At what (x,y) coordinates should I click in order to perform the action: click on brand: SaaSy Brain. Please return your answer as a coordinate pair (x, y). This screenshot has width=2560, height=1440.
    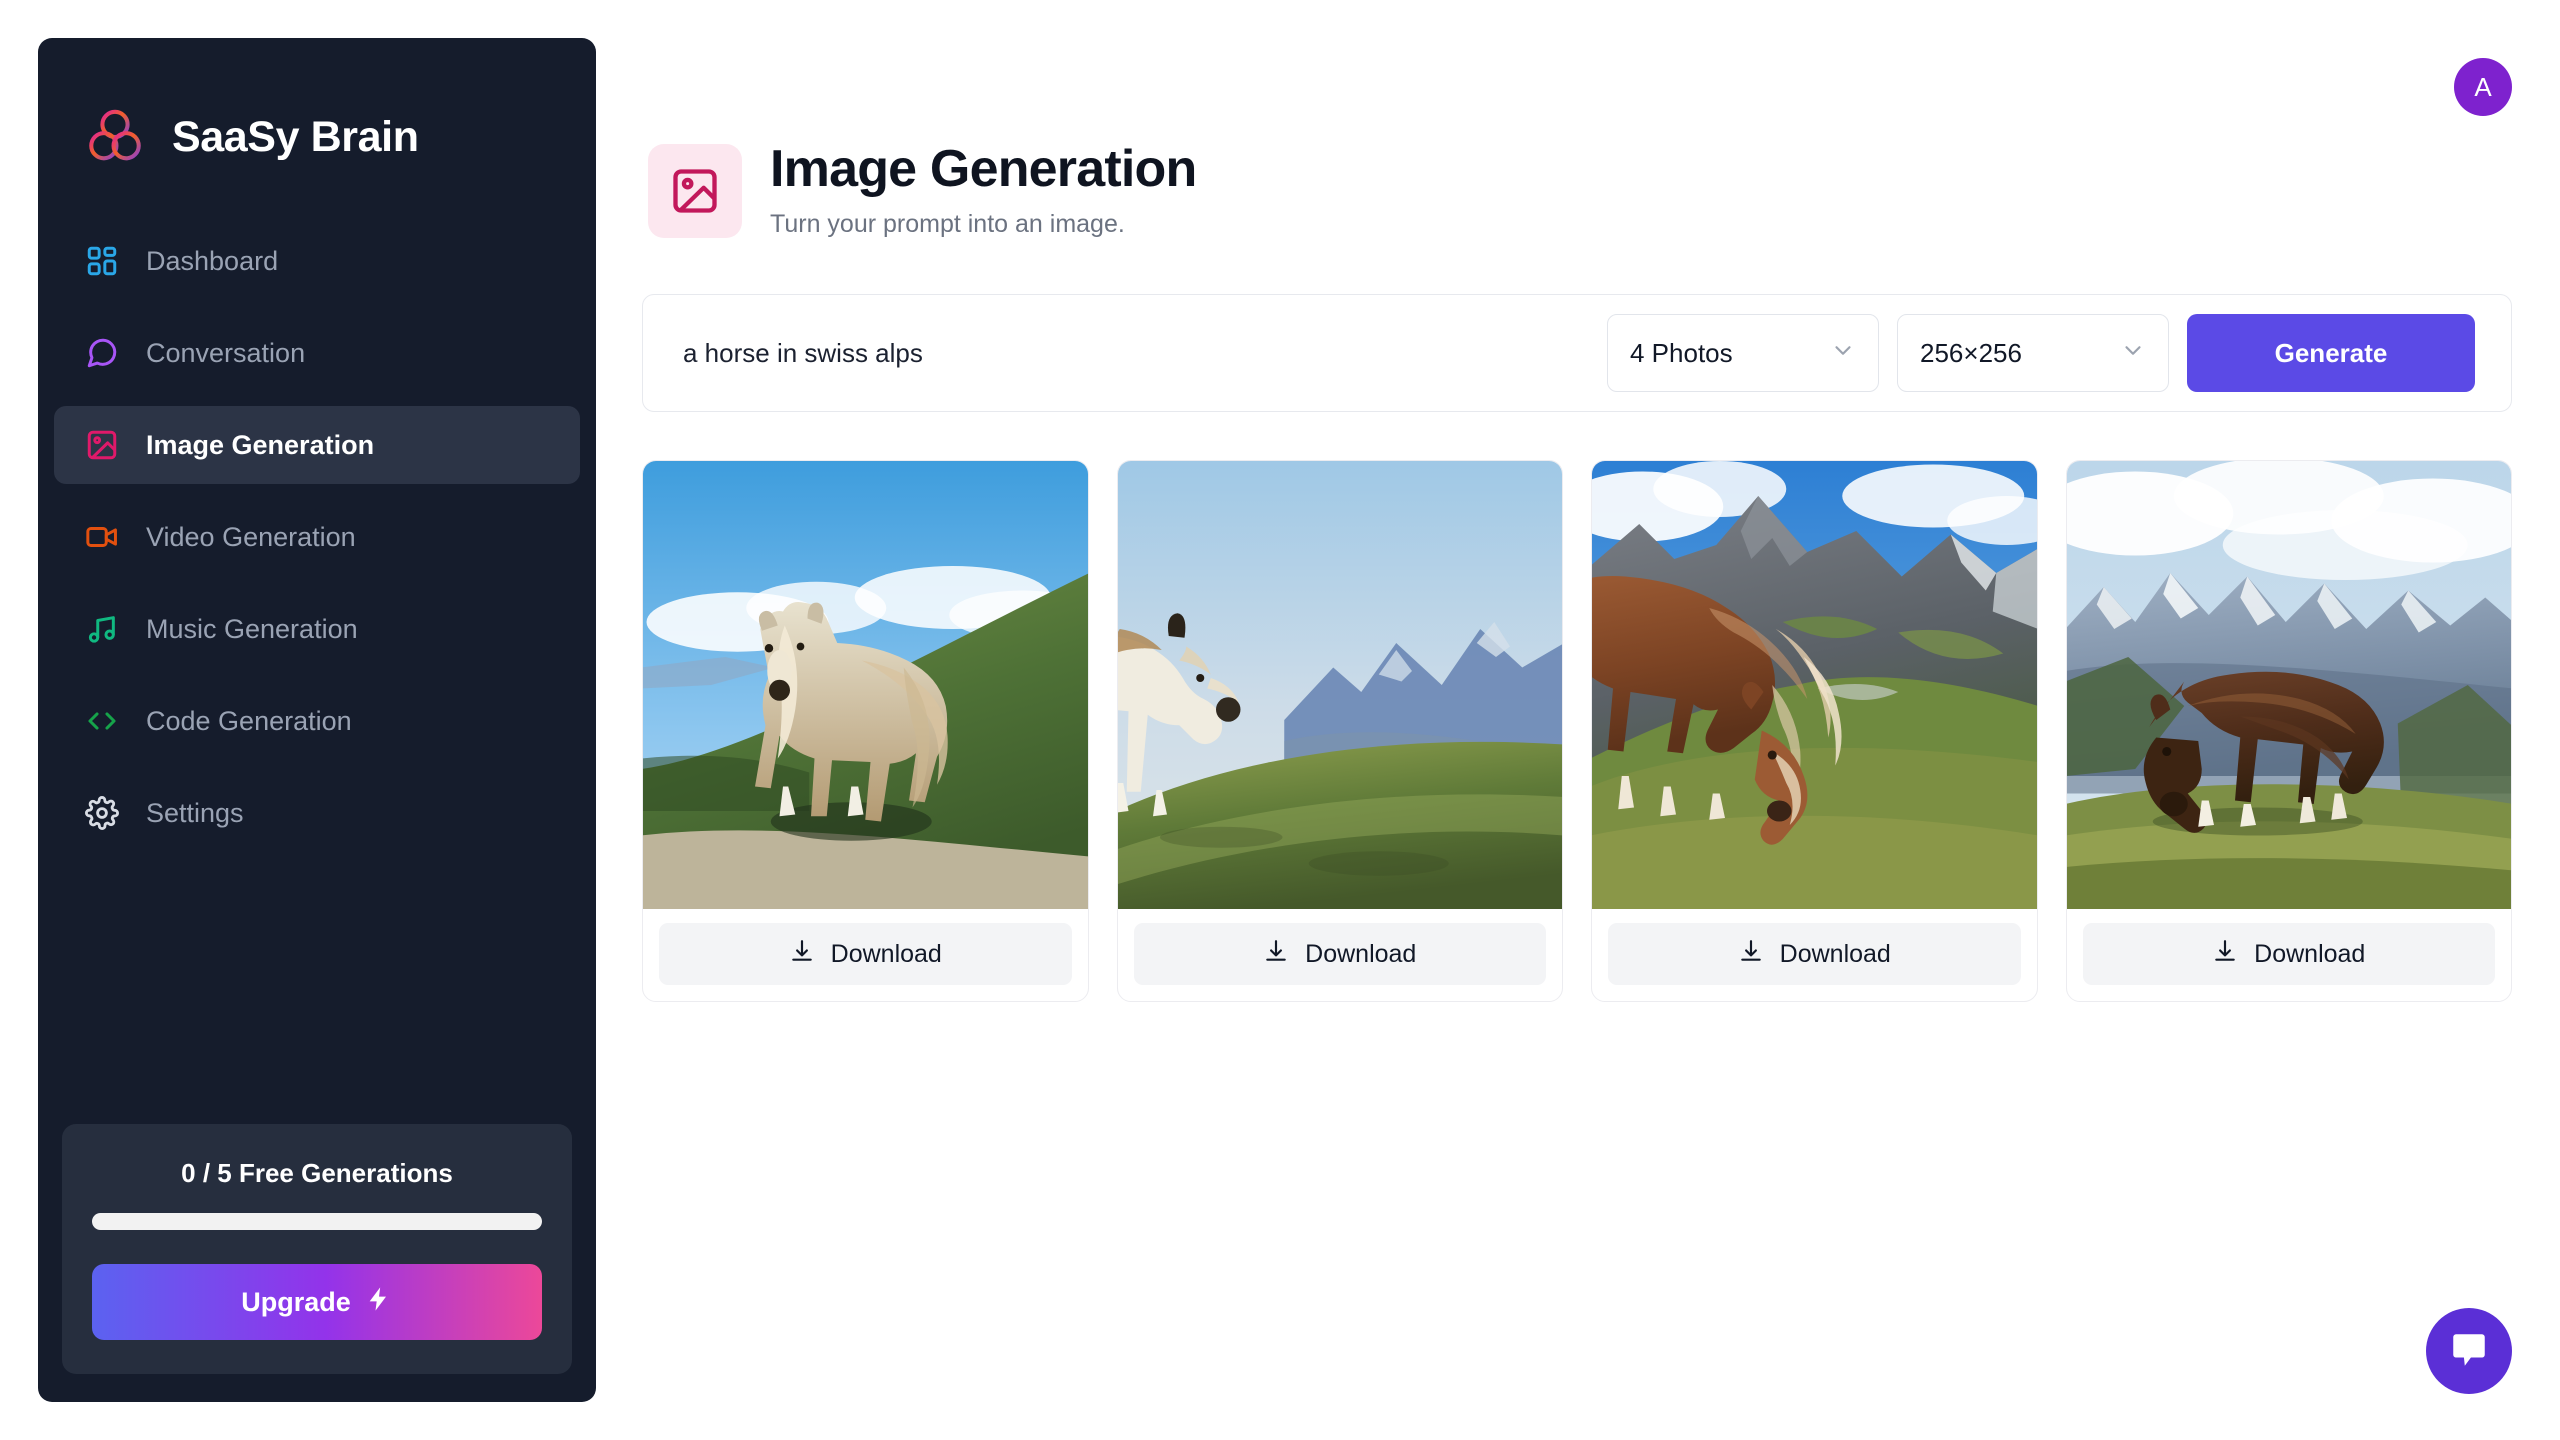
    Looking at the image, I should click on (317, 113).